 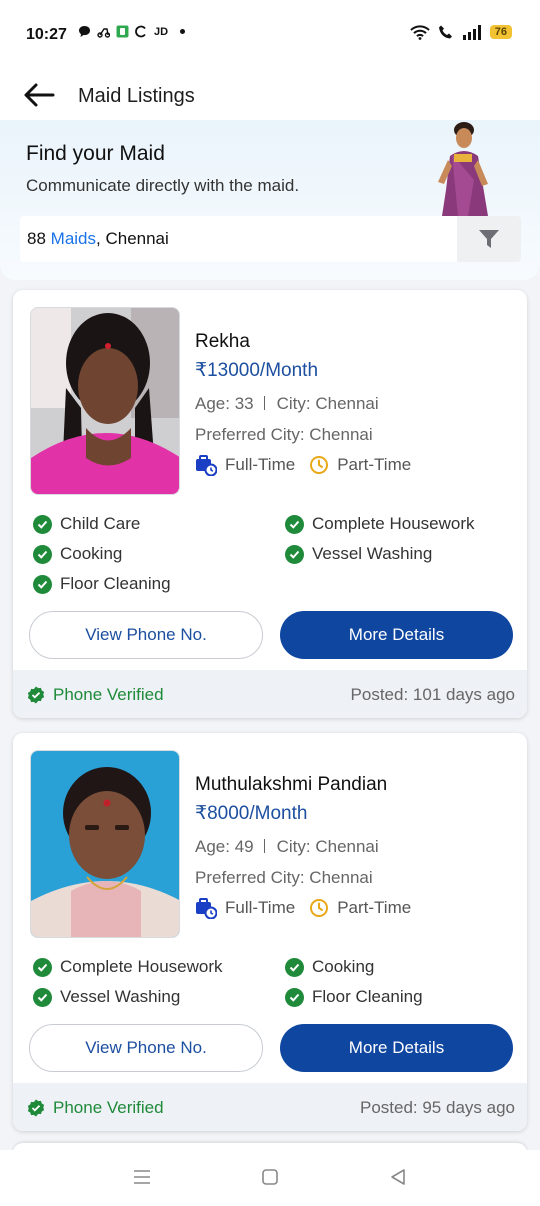 I want to click on jd-notification-text: JD, so click(x=161, y=31).